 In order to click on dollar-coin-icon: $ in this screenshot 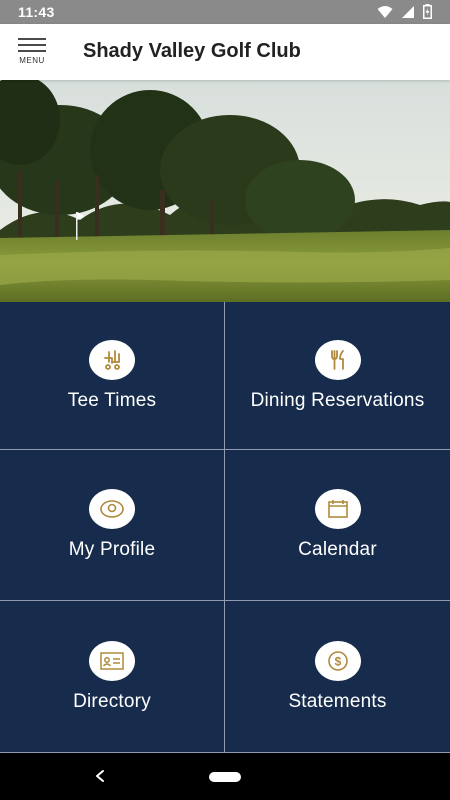, I will do `click(337, 660)`.